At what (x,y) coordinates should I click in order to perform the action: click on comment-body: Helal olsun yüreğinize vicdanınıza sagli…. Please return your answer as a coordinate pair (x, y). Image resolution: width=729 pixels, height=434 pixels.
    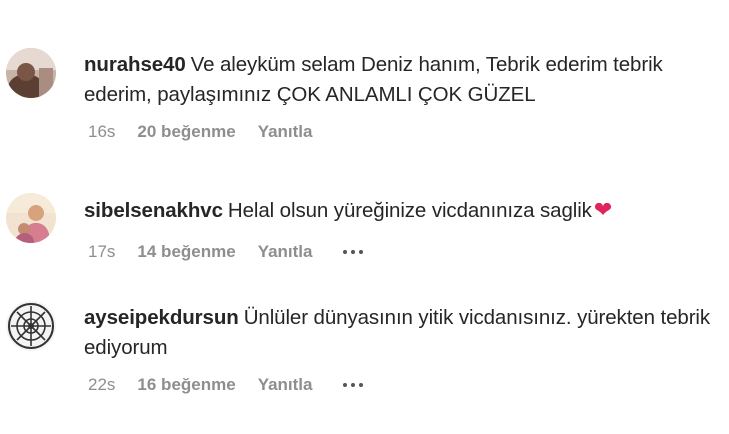
    Looking at the image, I should click on (409, 210).